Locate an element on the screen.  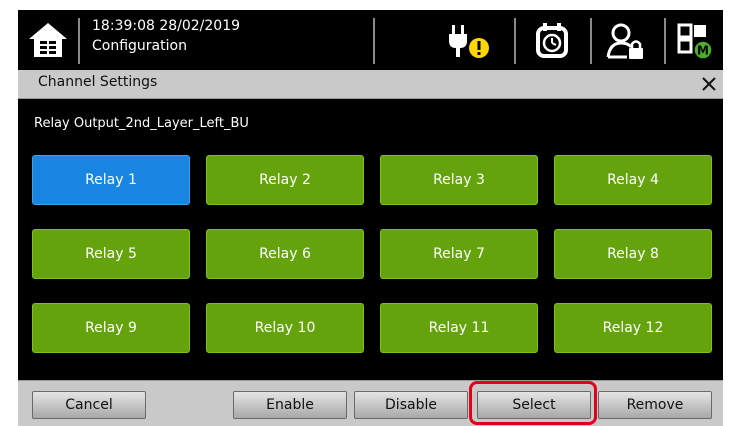
user-lock-icon is located at coordinates (624, 41).